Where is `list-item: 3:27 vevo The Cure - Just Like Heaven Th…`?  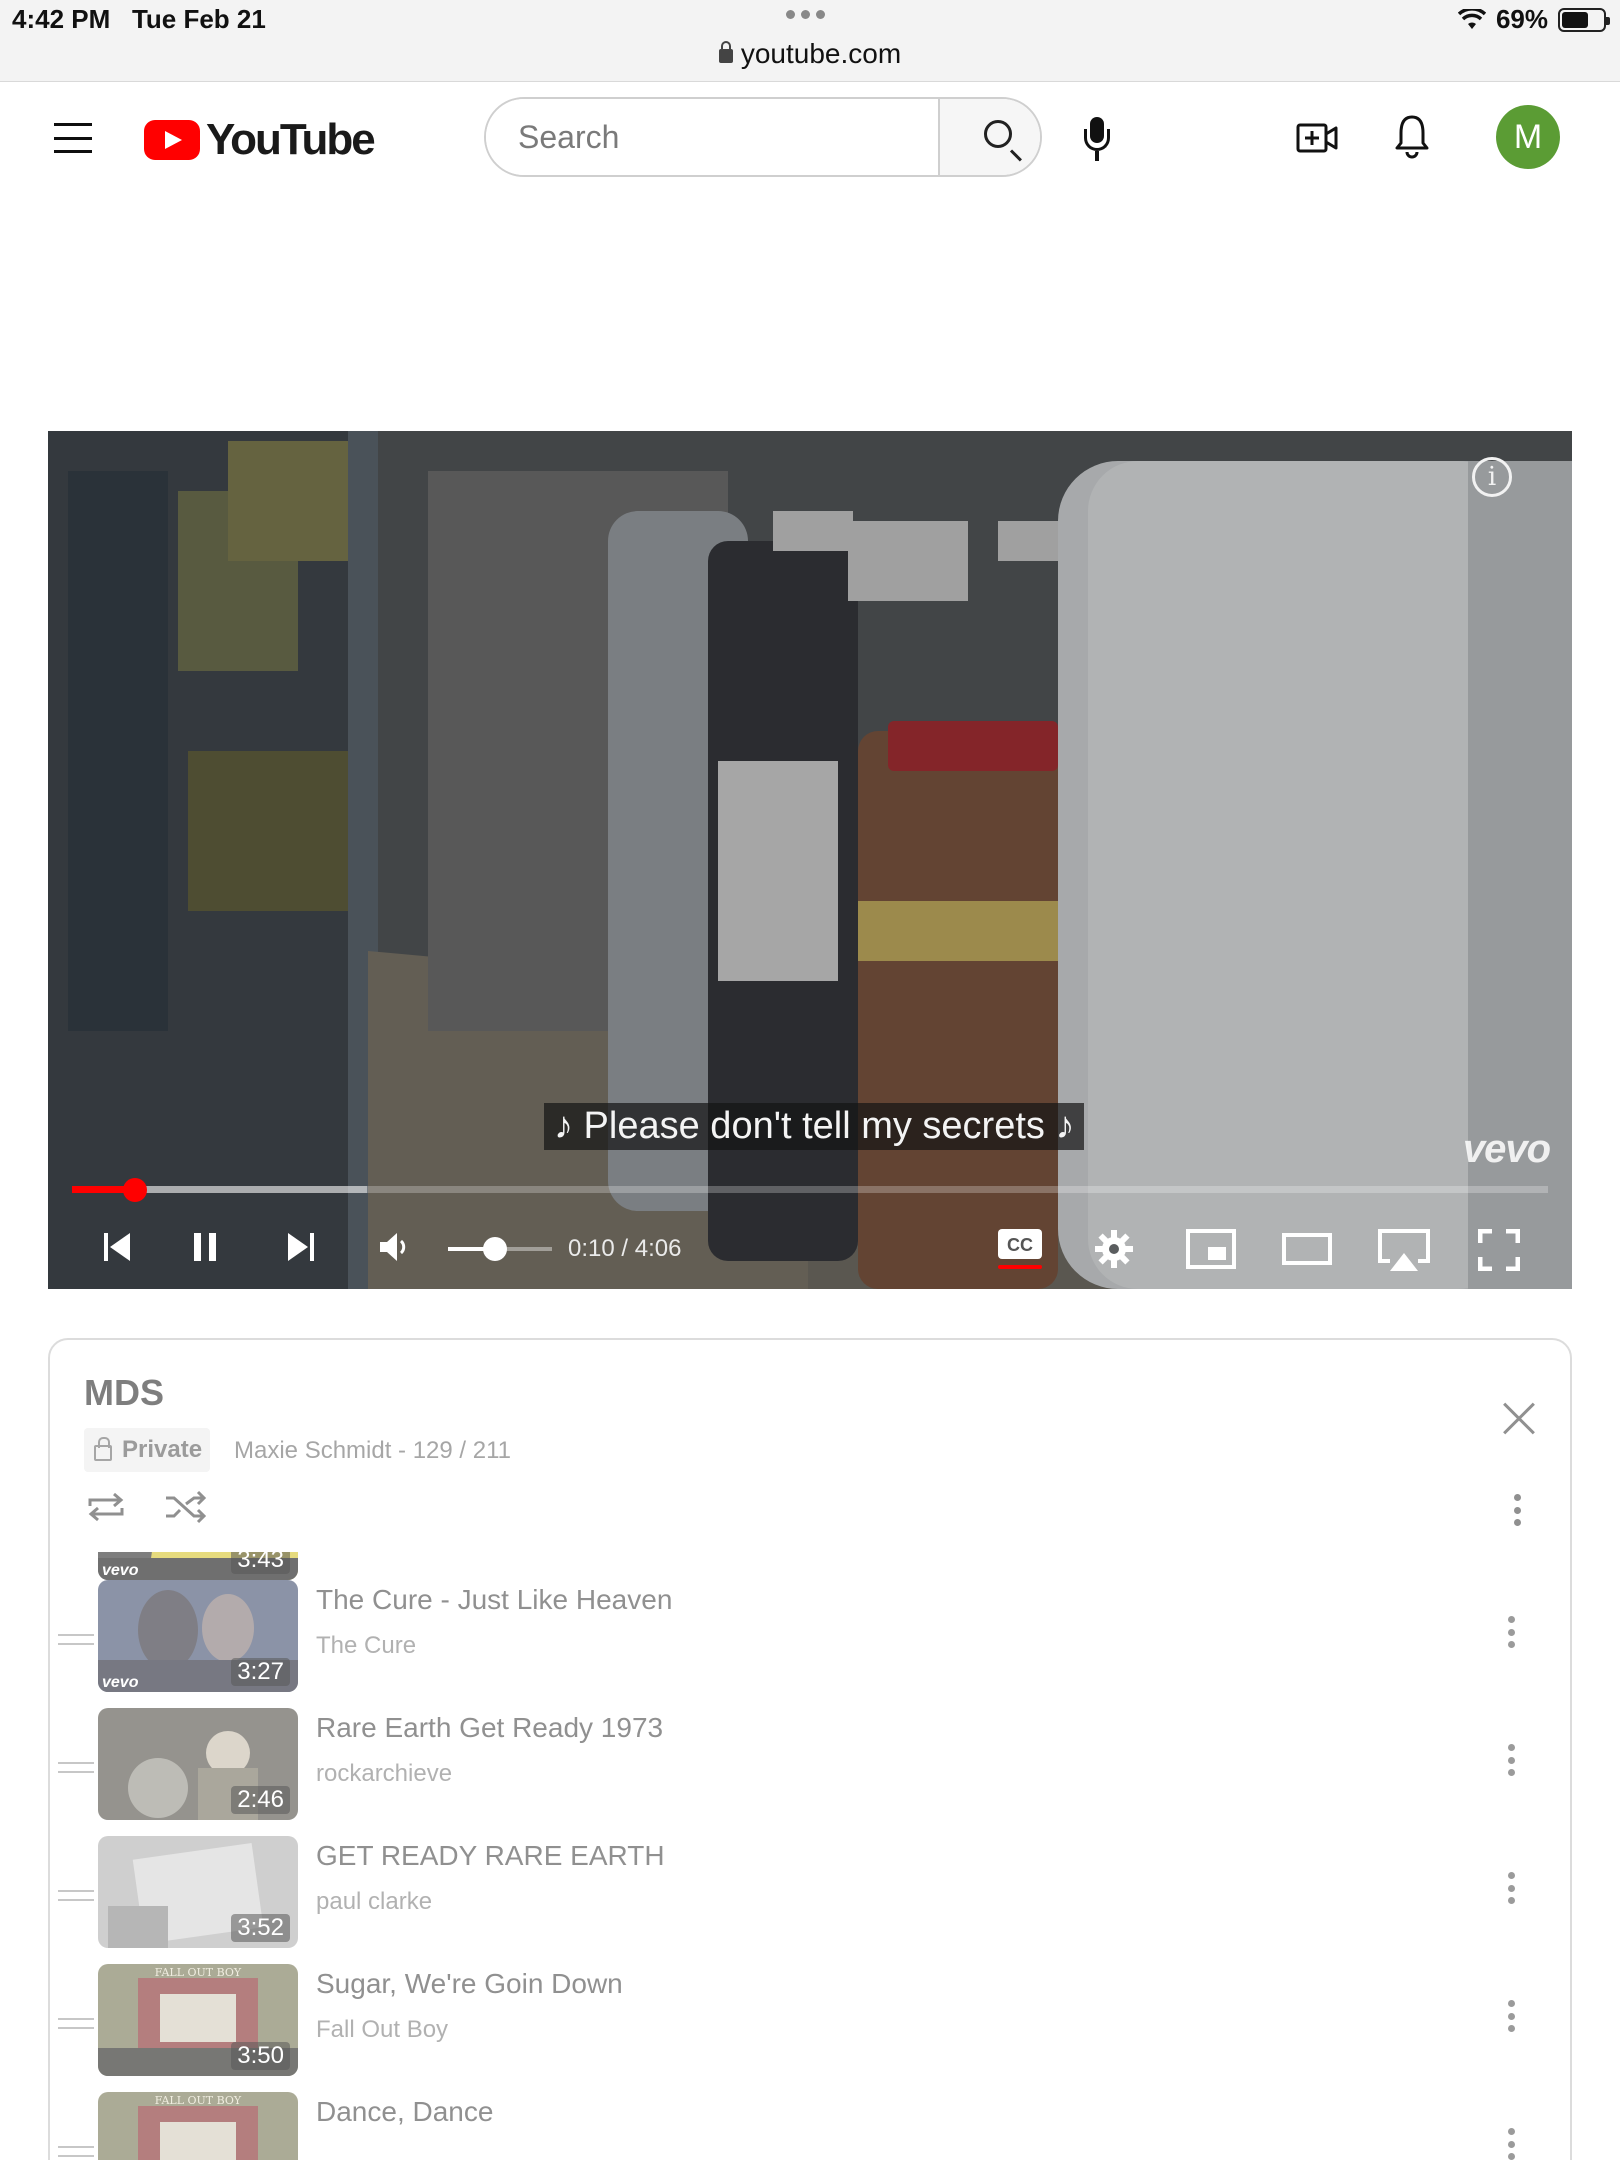
list-item: 3:27 vevo The Cure - Just Like Heaven Th… is located at coordinates (810, 1636).